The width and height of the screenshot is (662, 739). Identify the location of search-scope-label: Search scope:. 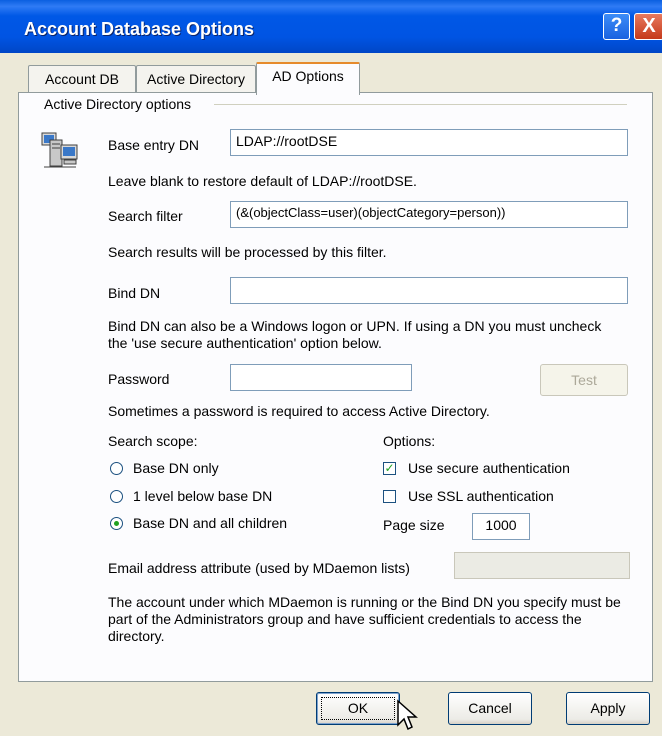
(153, 441).